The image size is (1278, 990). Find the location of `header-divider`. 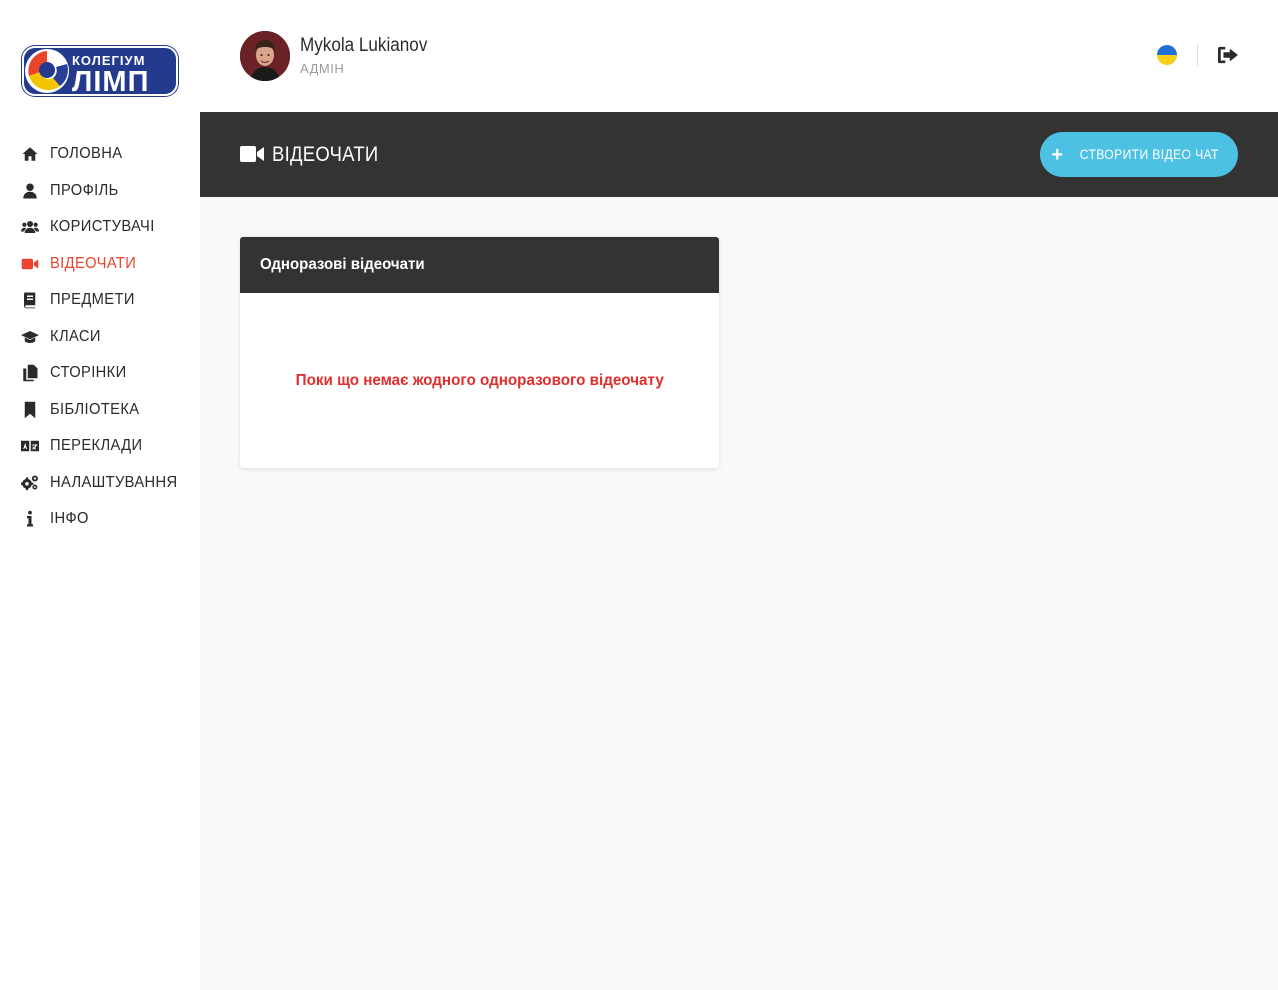

header-divider is located at coordinates (1197, 55).